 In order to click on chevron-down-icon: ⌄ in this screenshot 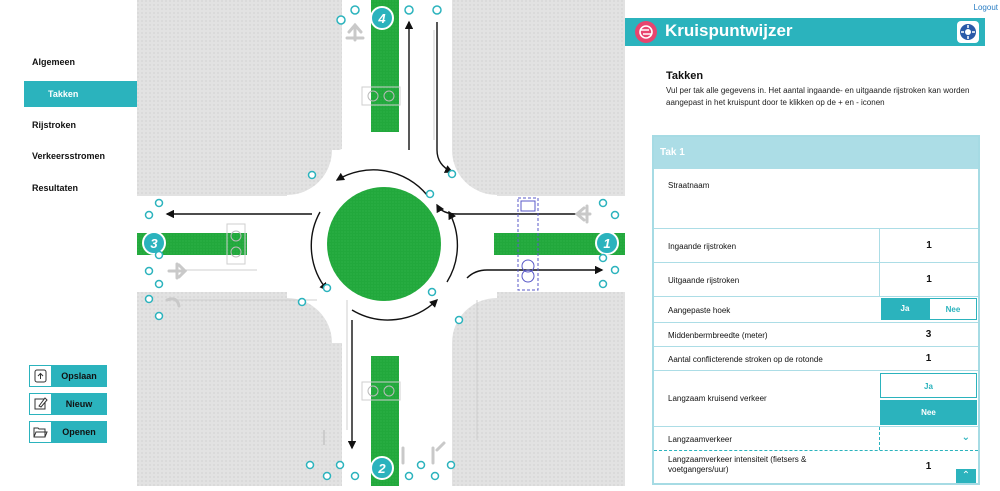, I will do `click(928, 438)`.